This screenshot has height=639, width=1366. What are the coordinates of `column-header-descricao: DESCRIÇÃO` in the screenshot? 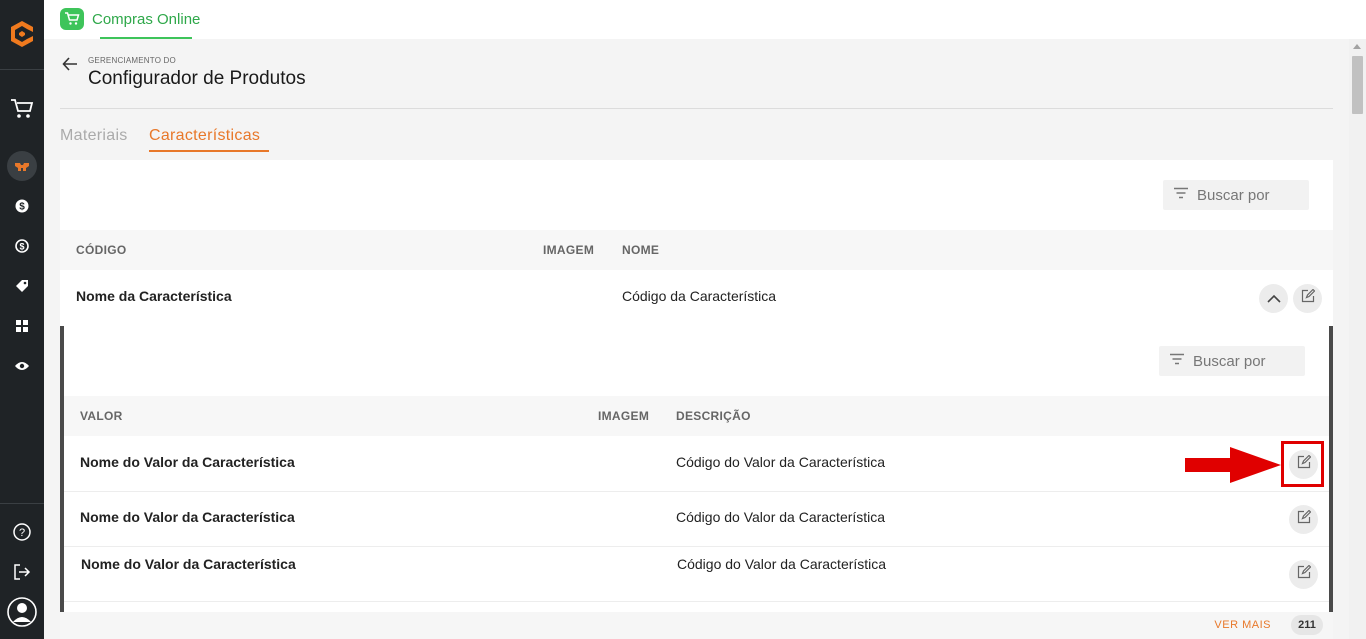 It's located at (713, 416).